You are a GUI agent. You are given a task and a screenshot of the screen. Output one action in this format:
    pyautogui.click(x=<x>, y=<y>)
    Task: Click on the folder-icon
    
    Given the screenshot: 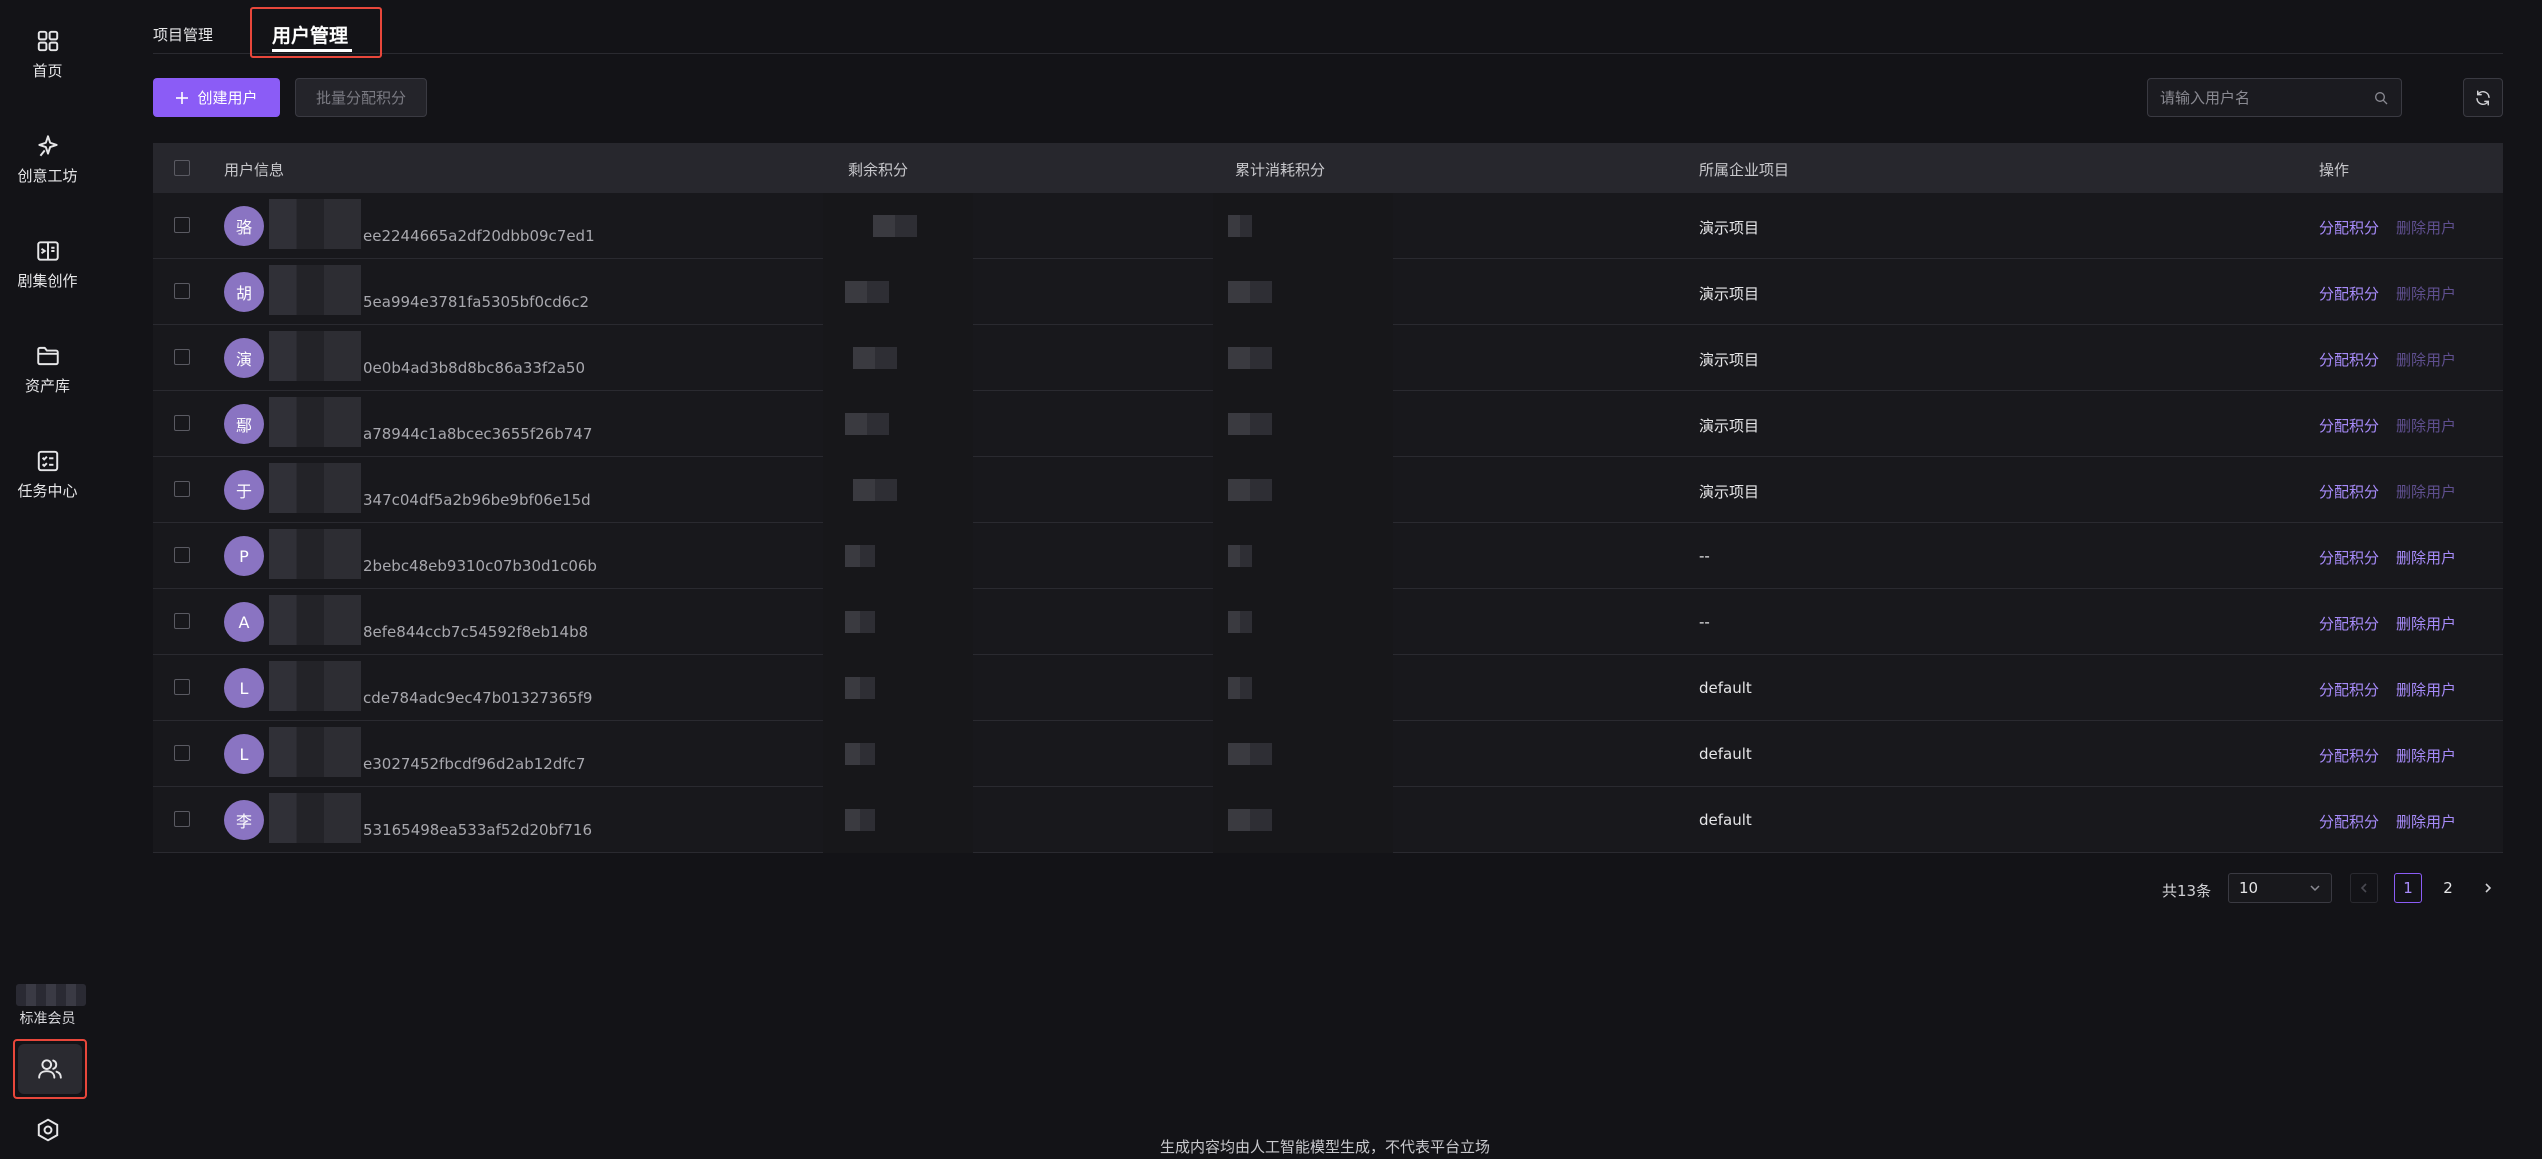 What is the action you would take?
    pyautogui.click(x=47, y=356)
    